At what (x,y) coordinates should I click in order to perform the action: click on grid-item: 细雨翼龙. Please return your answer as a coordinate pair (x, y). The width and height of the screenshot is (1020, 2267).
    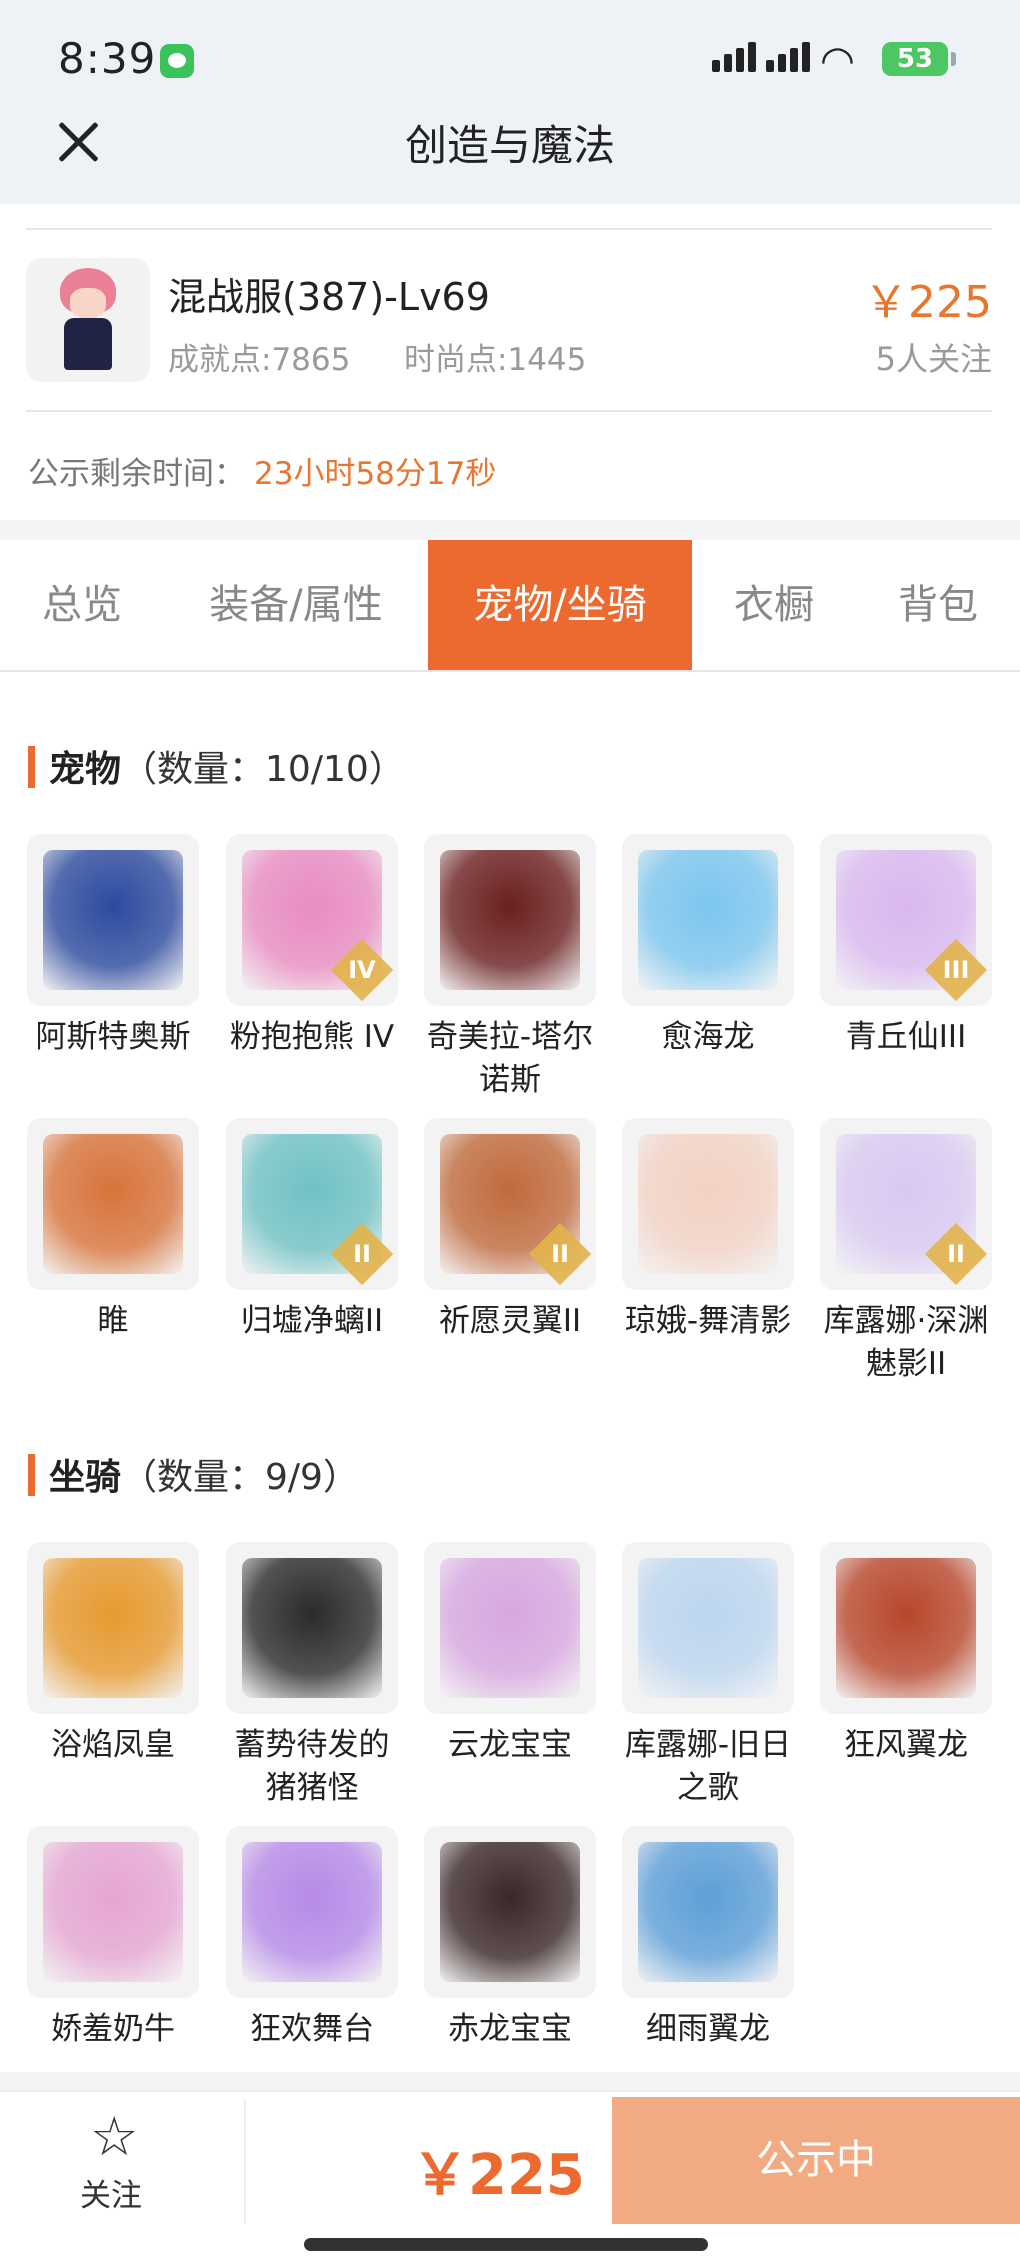
    Looking at the image, I should click on (708, 1938).